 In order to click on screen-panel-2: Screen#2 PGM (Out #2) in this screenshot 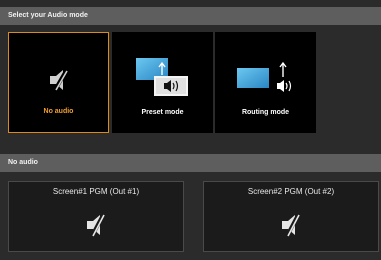, I will do `click(291, 216)`.